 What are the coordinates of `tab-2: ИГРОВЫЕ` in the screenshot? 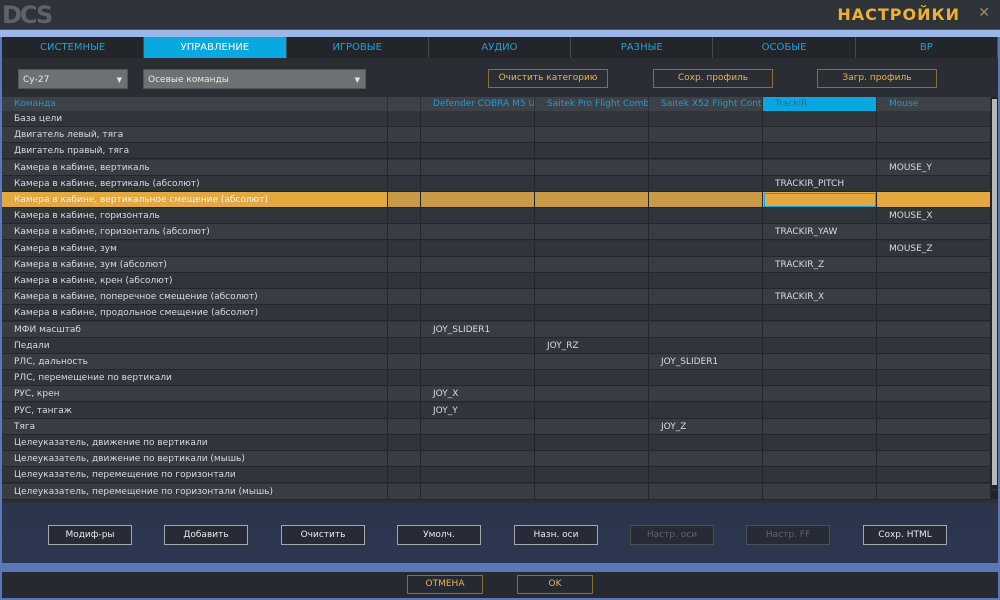 It's located at (357, 47).